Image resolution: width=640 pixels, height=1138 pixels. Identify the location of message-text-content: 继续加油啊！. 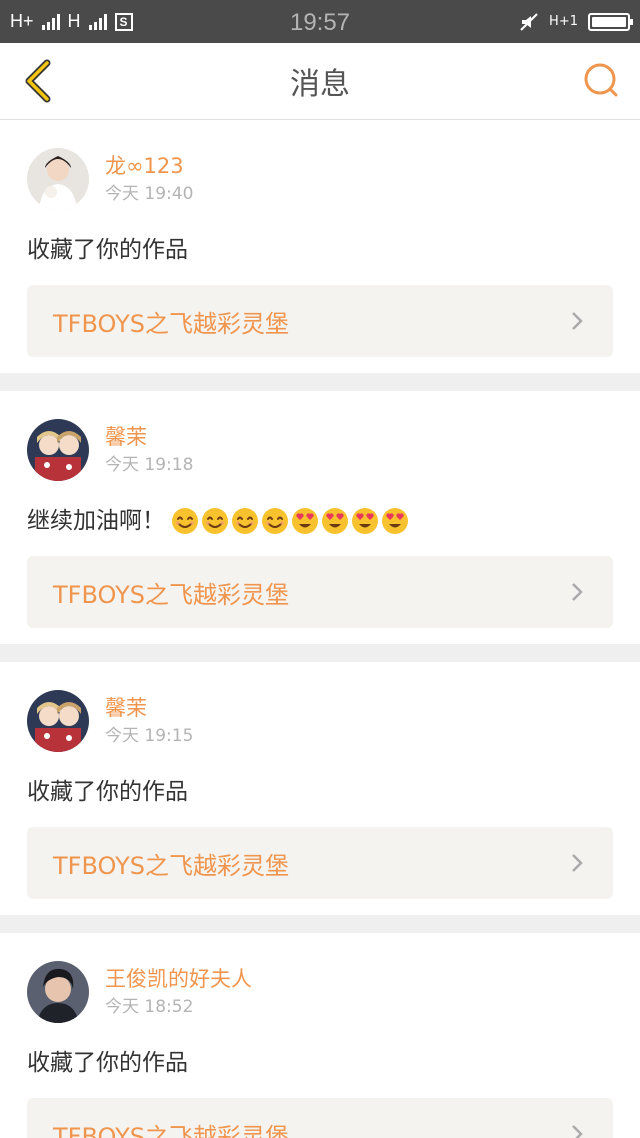
(96, 521).